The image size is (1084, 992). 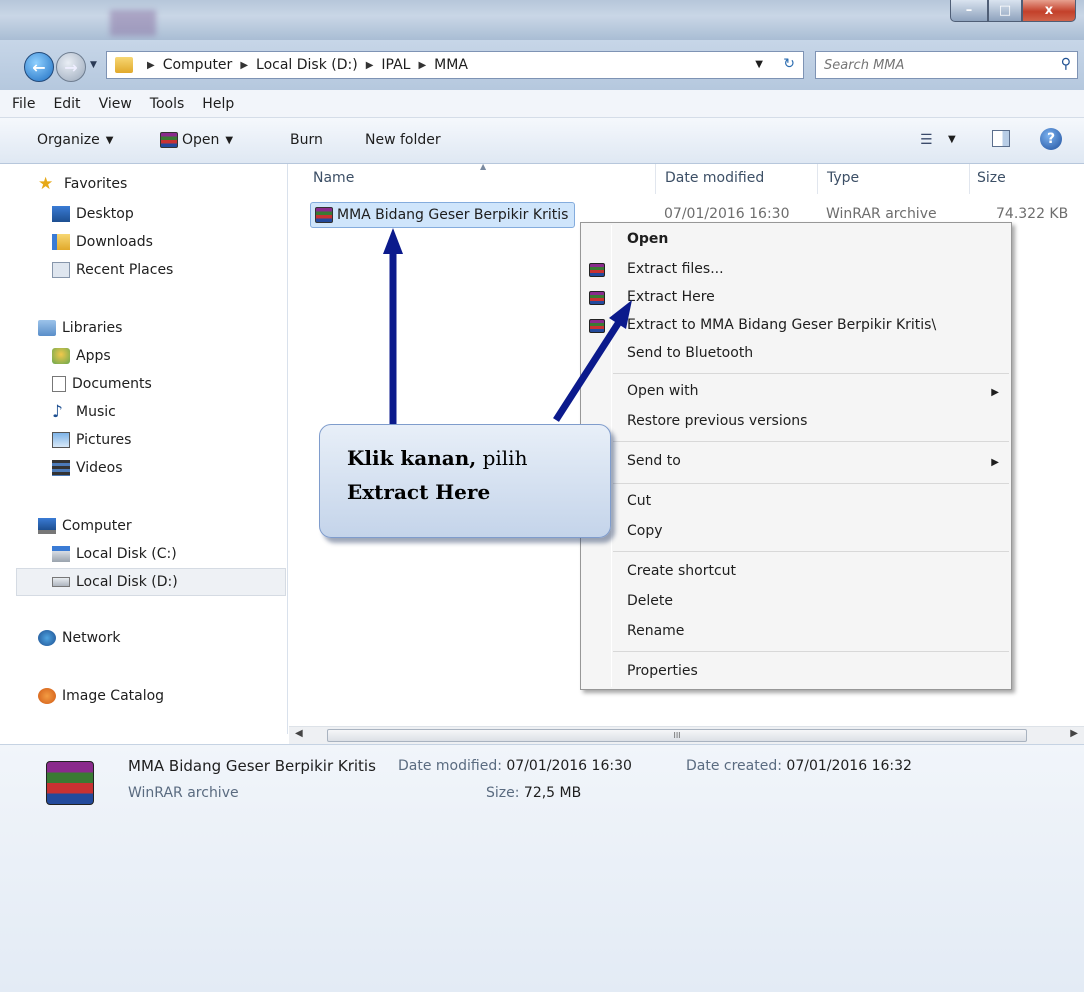 I want to click on image-catalog-icon, so click(x=47, y=696).